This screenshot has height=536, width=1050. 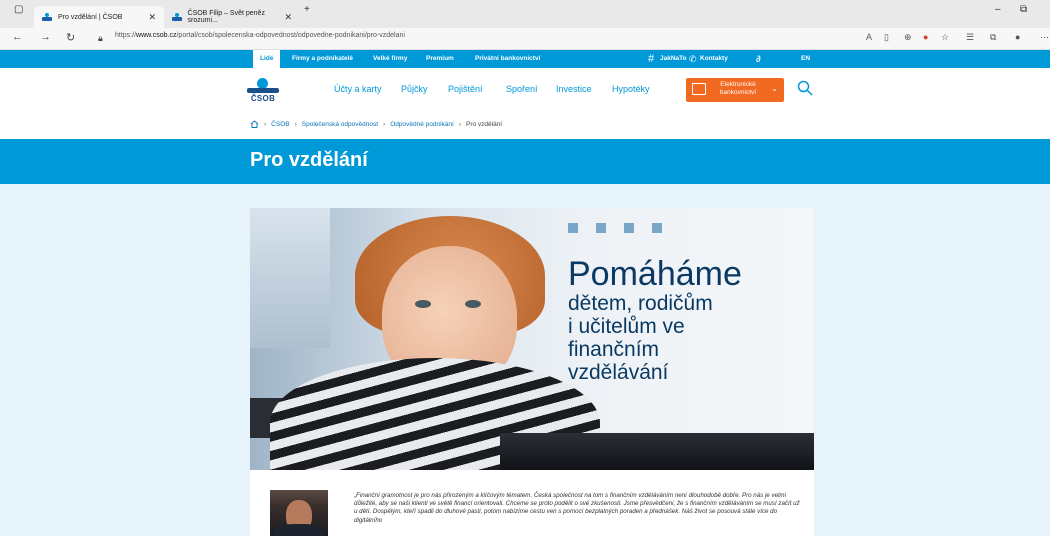 What do you see at coordinates (522, 89) in the screenshot?
I see `menu-sporeni: Spoření` at bounding box center [522, 89].